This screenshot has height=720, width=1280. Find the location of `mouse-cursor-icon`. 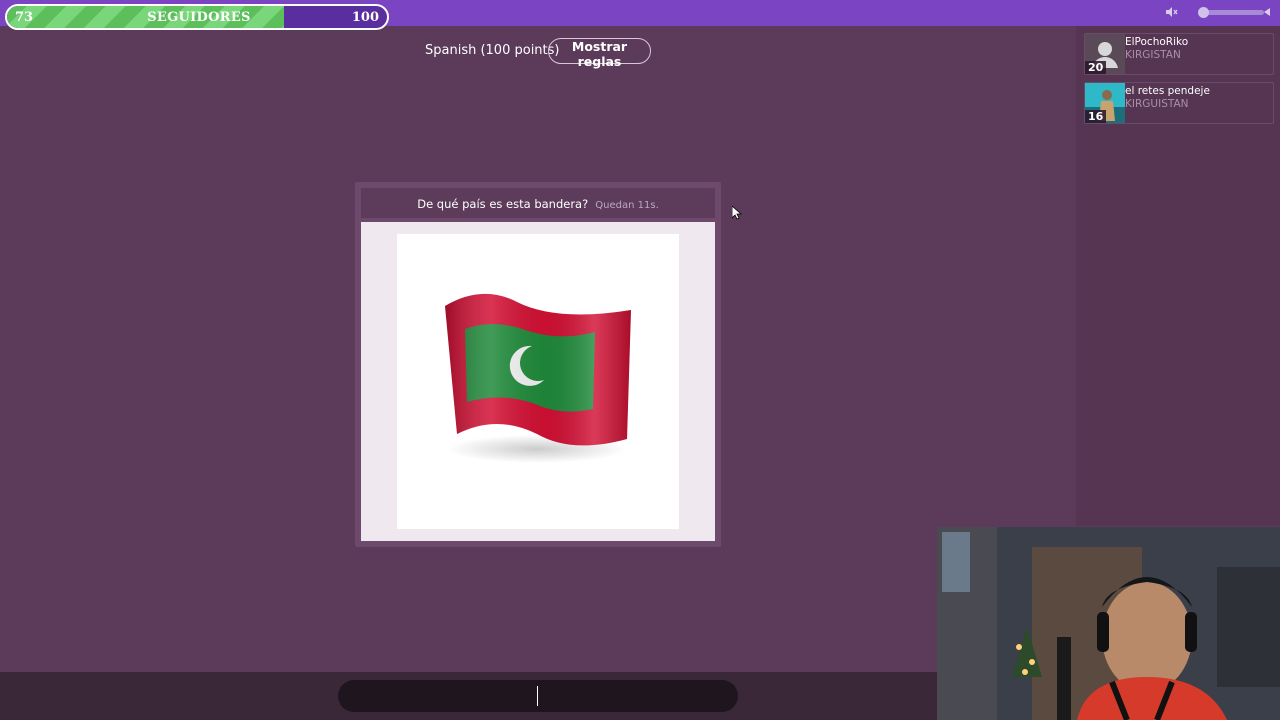

mouse-cursor-icon is located at coordinates (737, 213).